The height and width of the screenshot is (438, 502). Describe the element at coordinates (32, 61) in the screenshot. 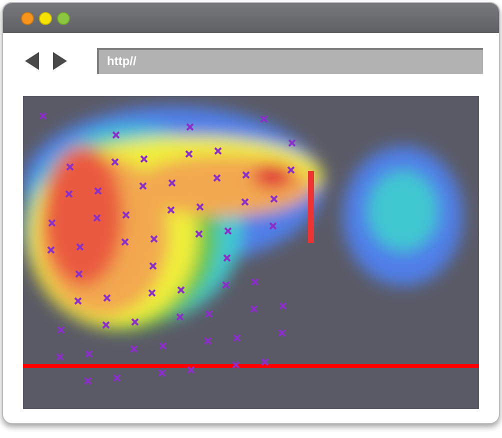

I see `back-arrow-icon` at that location.